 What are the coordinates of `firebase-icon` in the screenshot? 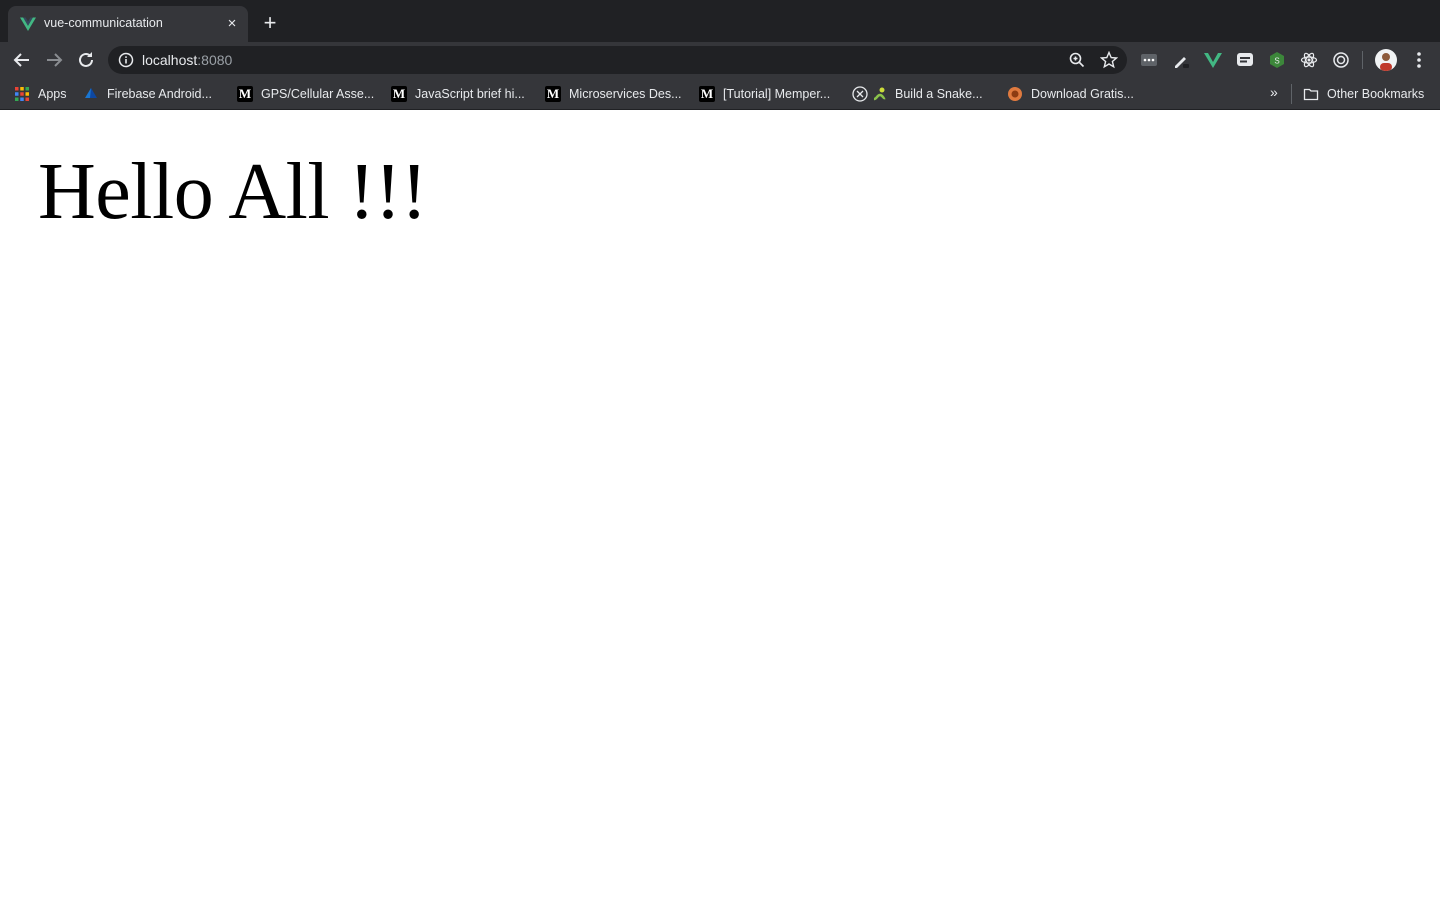 It's located at (91, 93).